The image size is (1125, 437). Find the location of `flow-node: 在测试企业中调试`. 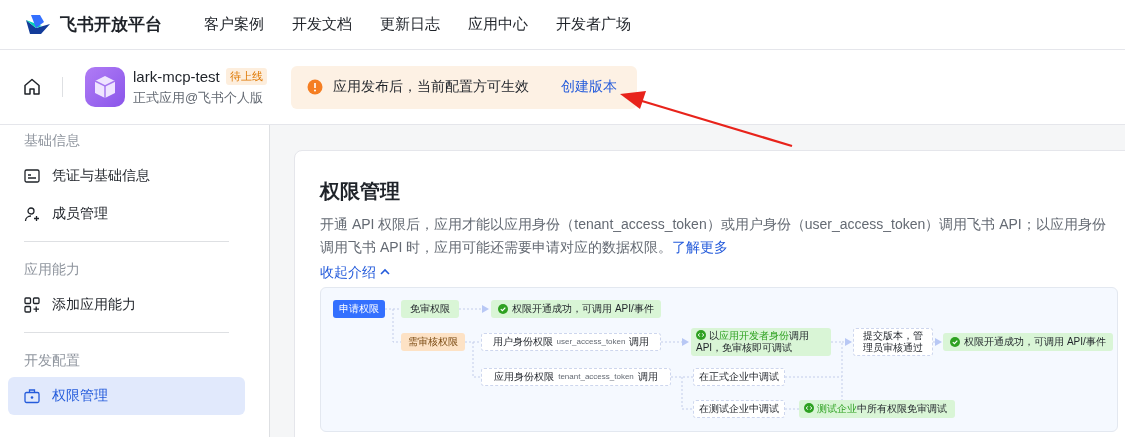

flow-node: 在测试企业中调试 is located at coordinates (739, 409).